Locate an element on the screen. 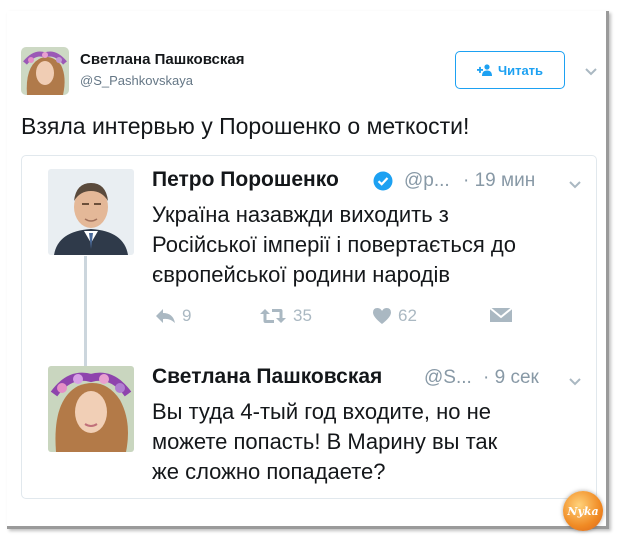  follow-button: Читать is located at coordinates (510, 70).